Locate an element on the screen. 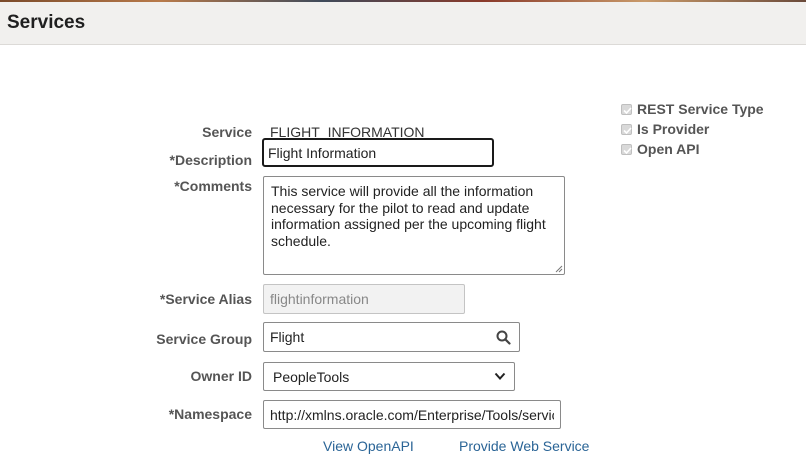 The width and height of the screenshot is (806, 476). is-provider-checkbox: Is Provider is located at coordinates (665, 129).